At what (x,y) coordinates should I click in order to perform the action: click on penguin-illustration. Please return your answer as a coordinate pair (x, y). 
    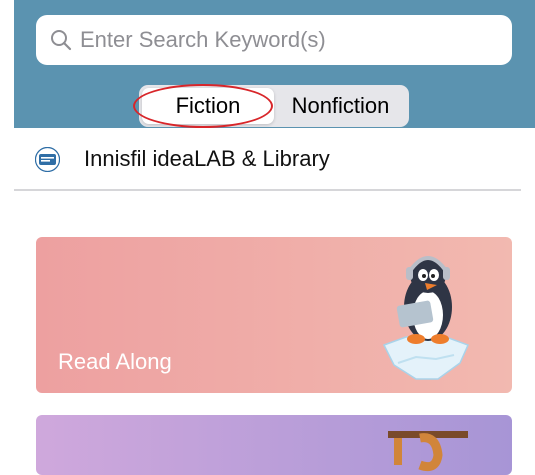
    Looking at the image, I should click on (426, 318).